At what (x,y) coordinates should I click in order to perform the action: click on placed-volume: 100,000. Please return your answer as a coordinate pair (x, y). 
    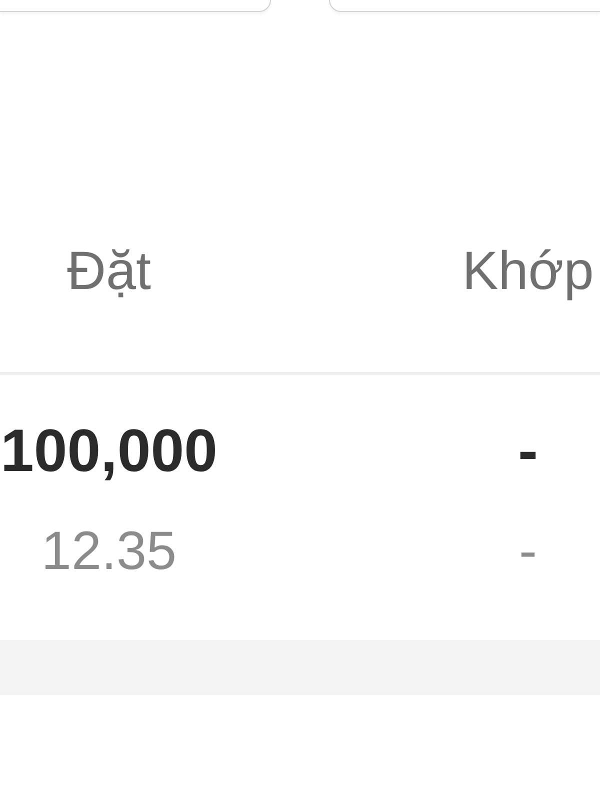
    Looking at the image, I should click on (109, 451).